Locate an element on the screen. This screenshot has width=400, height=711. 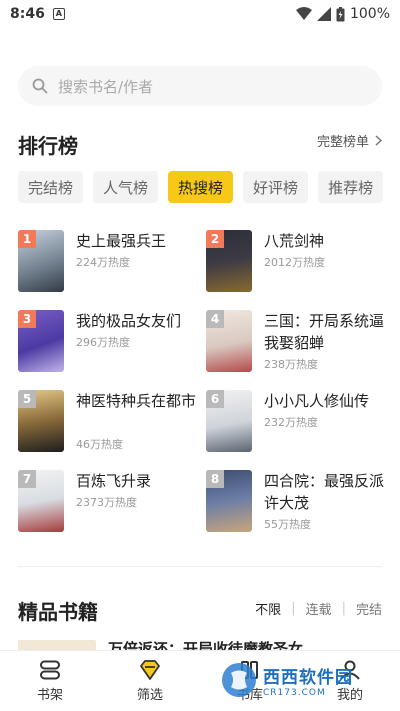
book-title: 我的极品女友们 is located at coordinates (129, 321).